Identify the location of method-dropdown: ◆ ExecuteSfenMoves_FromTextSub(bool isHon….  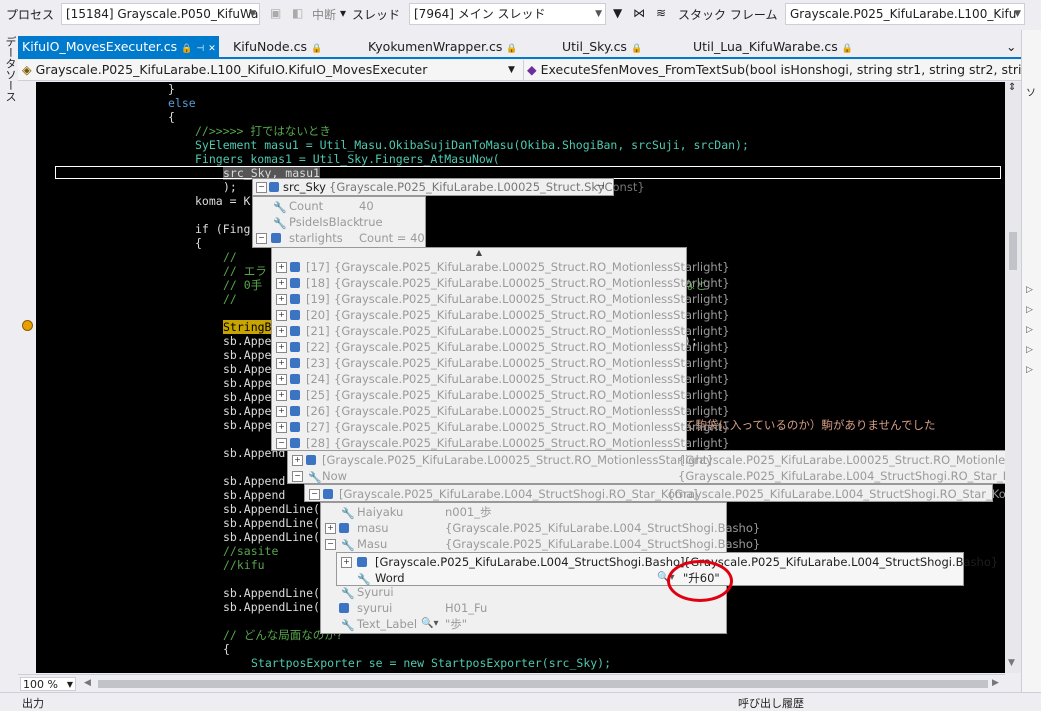
(772, 70).